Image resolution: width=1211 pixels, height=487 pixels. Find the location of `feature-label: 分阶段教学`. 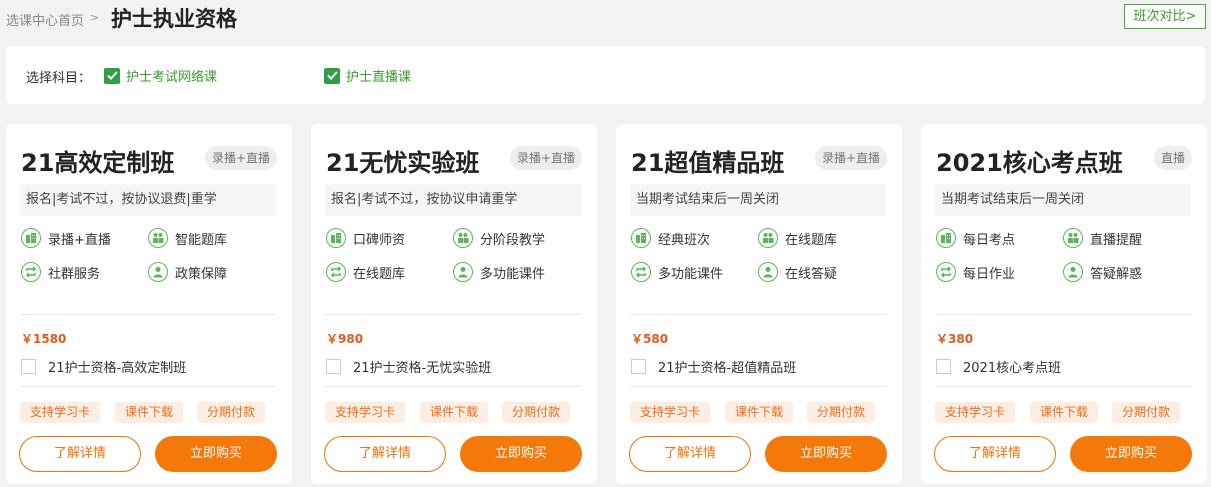

feature-label: 分阶段教学 is located at coordinates (513, 240).